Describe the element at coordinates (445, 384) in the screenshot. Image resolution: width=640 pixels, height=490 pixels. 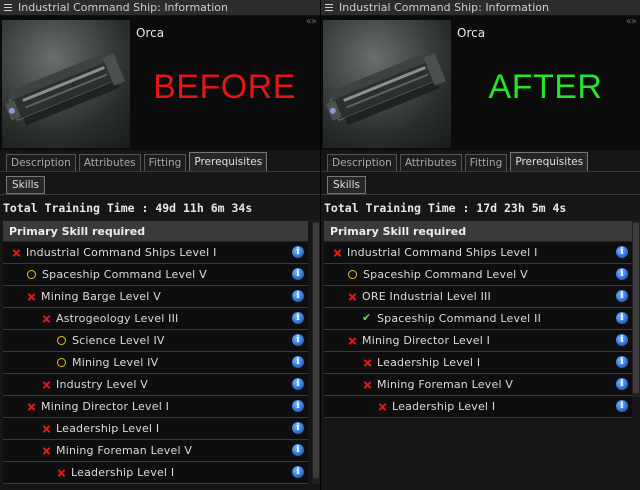
I see `skill-label: Mining Foreman Level V` at that location.